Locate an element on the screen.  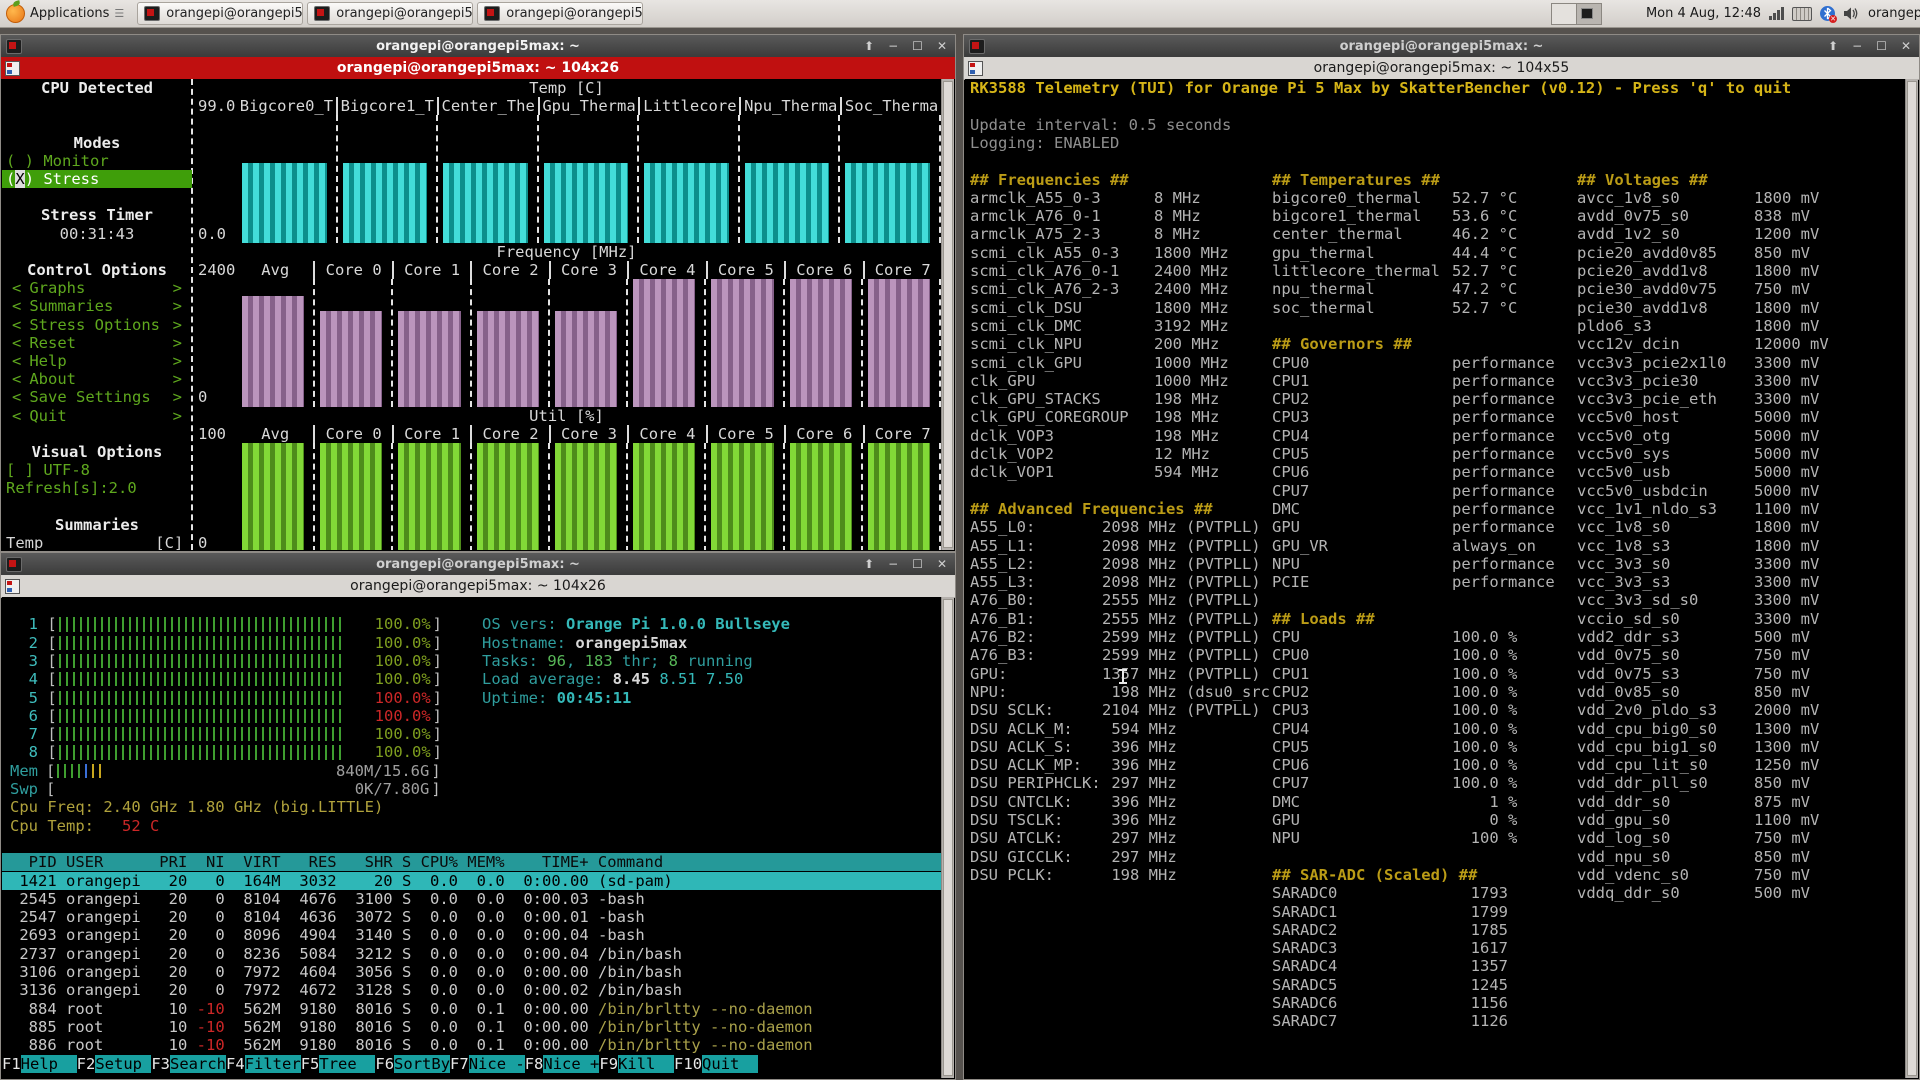
util-graph-bar is located at coordinates (742, 496).